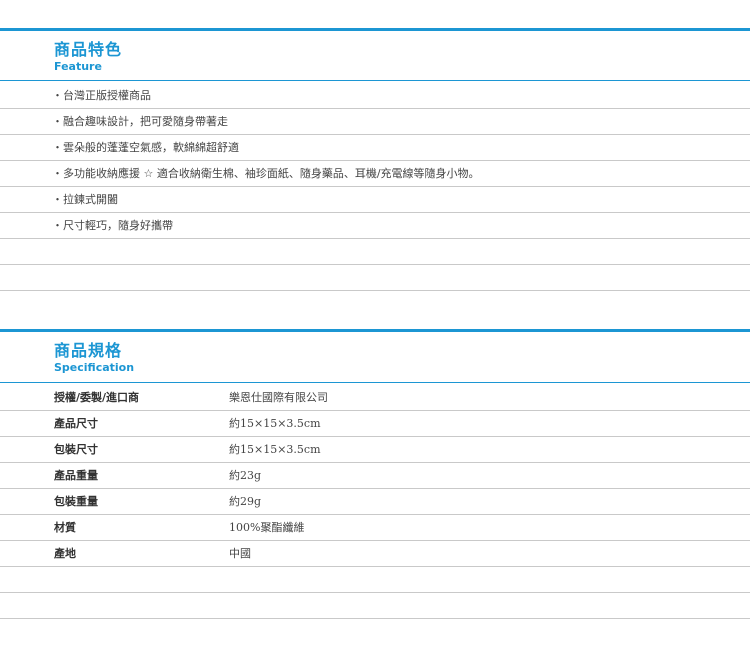 The width and height of the screenshot is (750, 664). What do you see at coordinates (145, 147) in the screenshot?
I see `feature-item-text: ・雲朵般的蓬蓬空氣感，軟綿綿超舒適` at bounding box center [145, 147].